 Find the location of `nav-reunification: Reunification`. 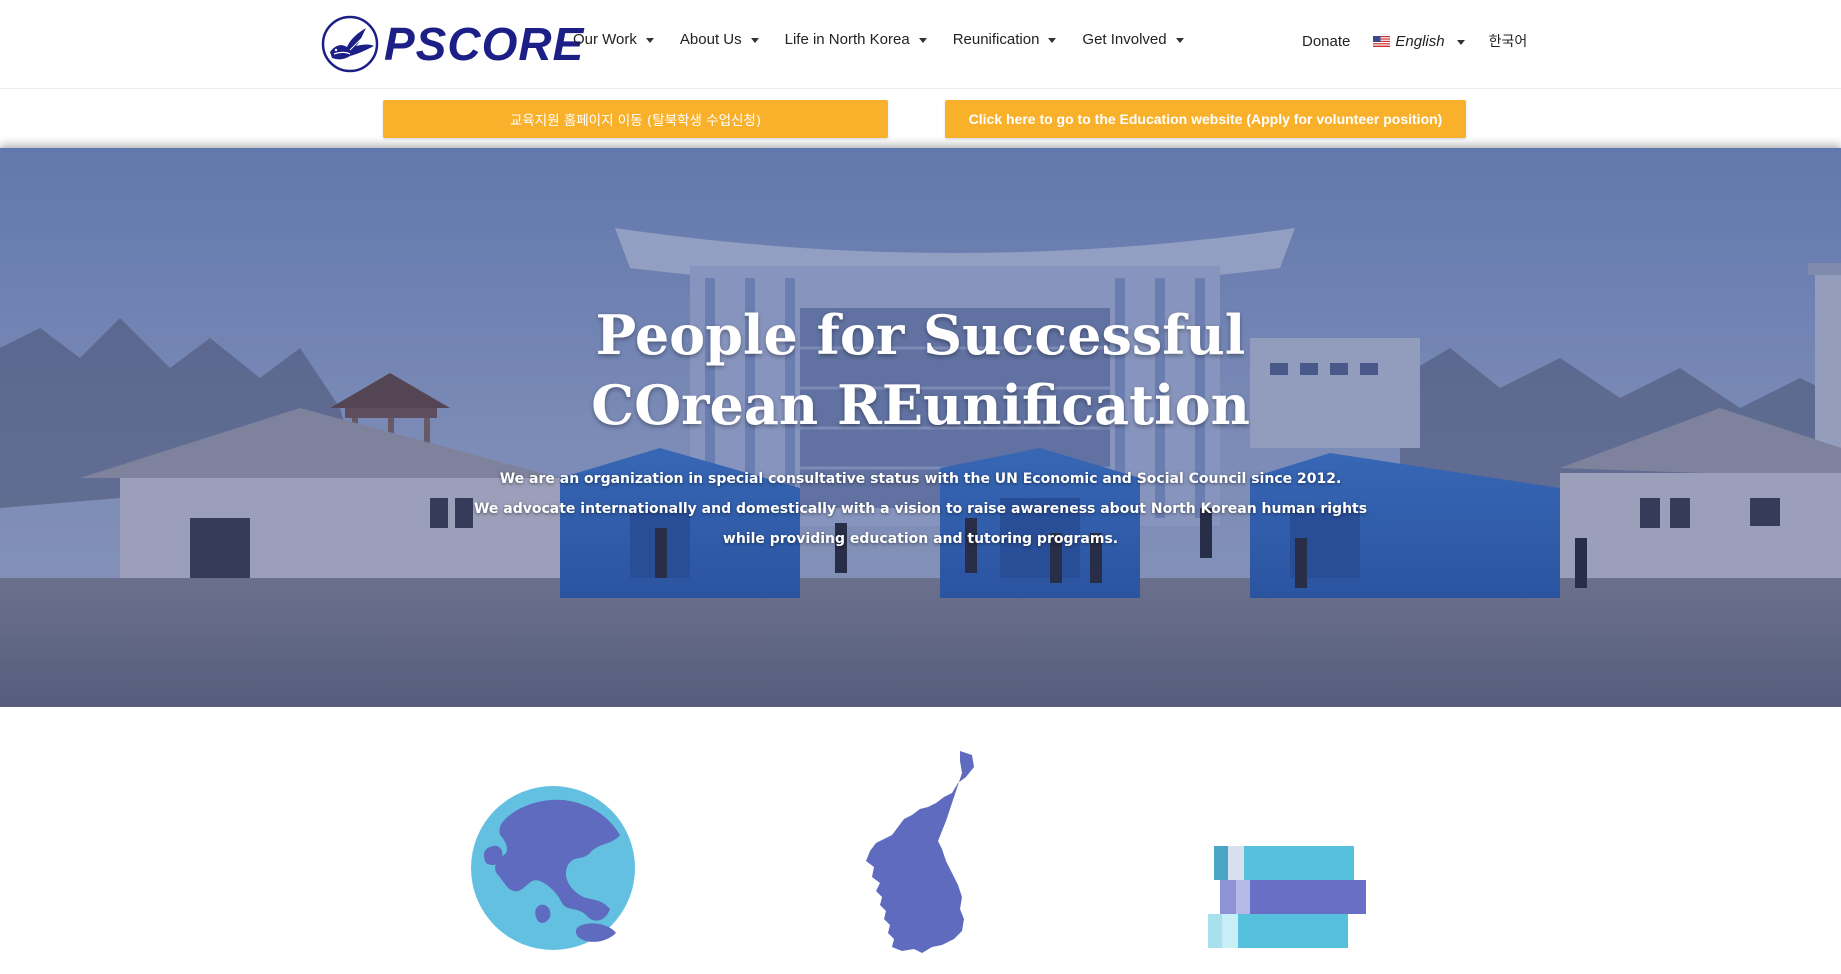

nav-reunification: Reunification is located at coordinates (1005, 39).